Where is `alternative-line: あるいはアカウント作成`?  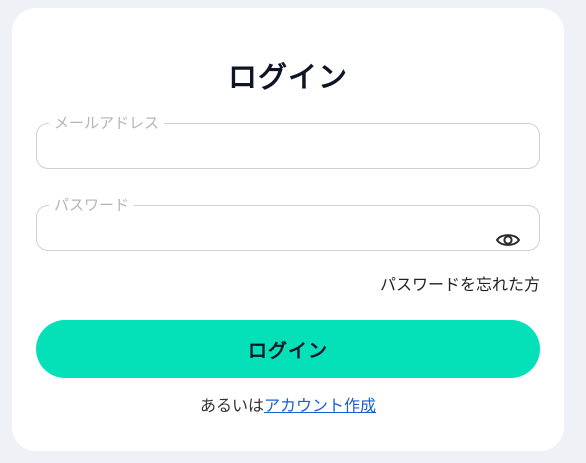
alternative-line: あるいはアカウント作成 is located at coordinates (288, 404).